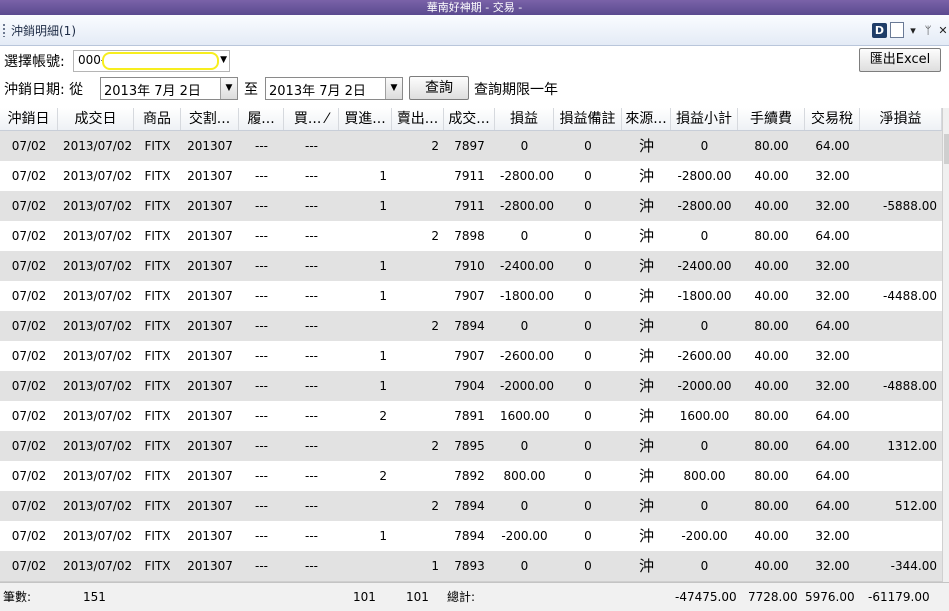  What do you see at coordinates (832, 119) in the screenshot?
I see `column-header-tax: 交易稅` at bounding box center [832, 119].